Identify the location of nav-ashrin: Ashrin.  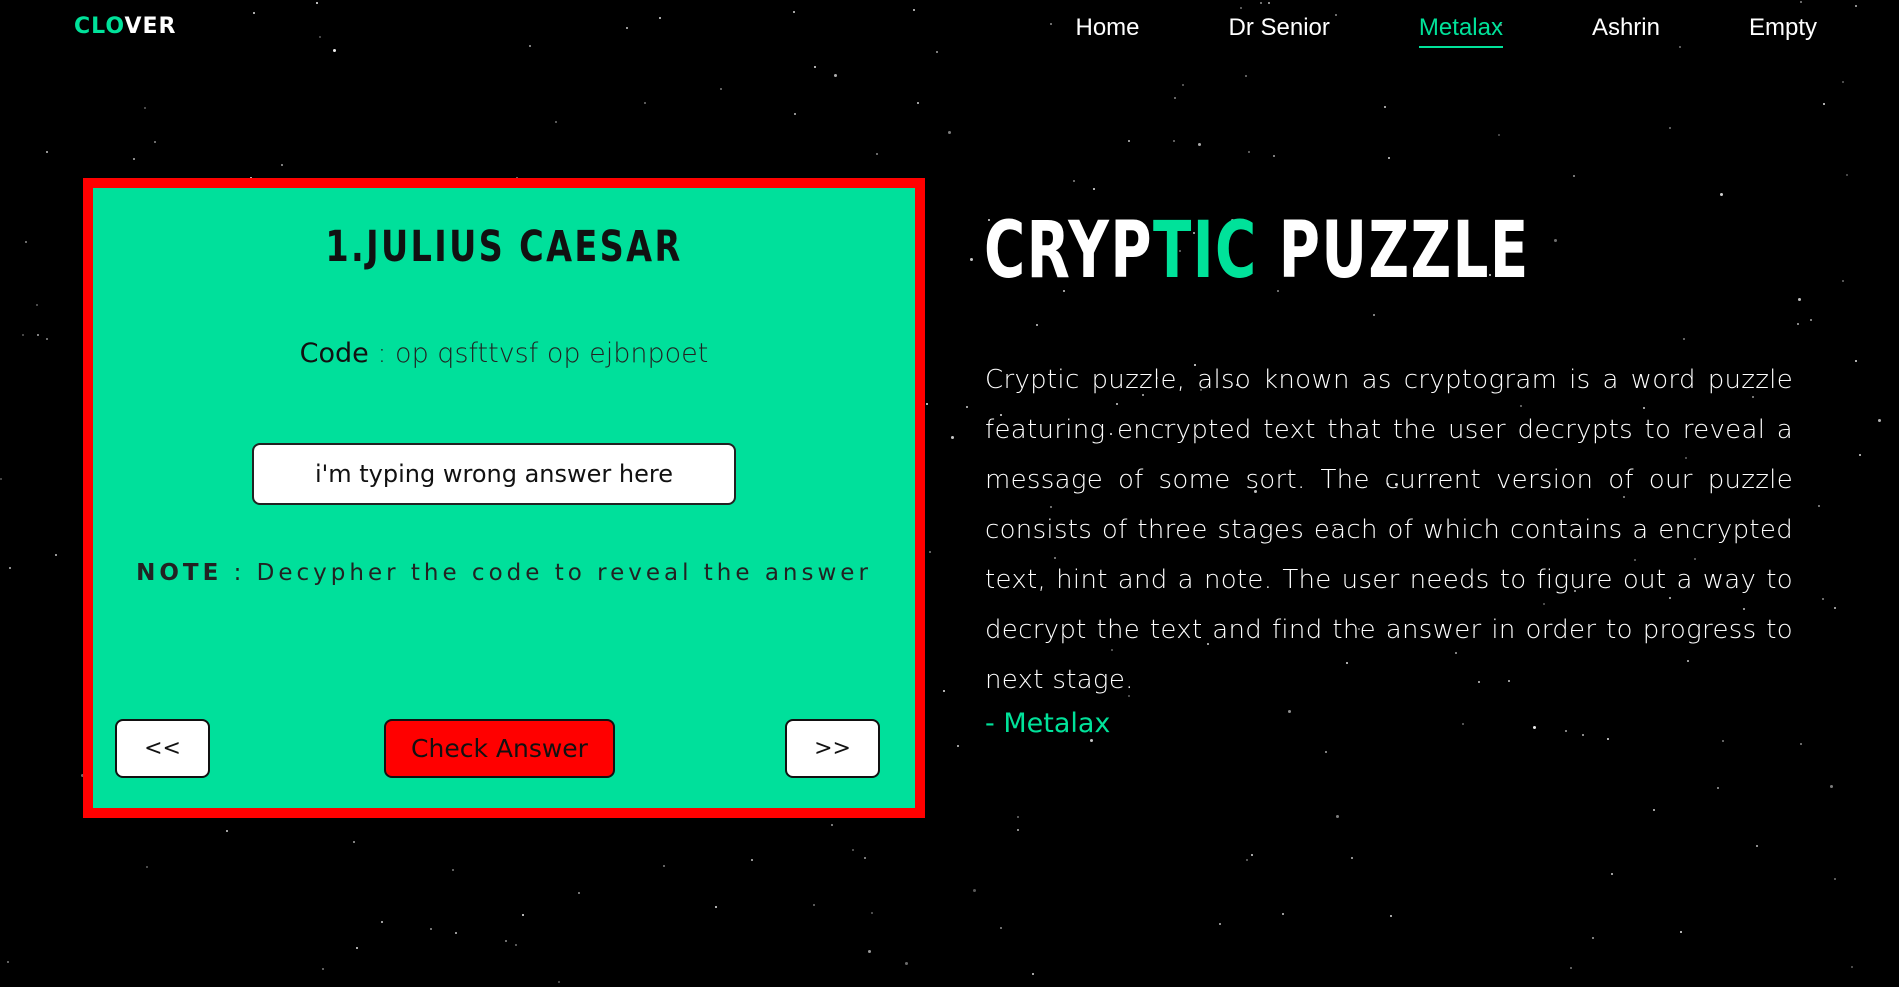
(1626, 31).